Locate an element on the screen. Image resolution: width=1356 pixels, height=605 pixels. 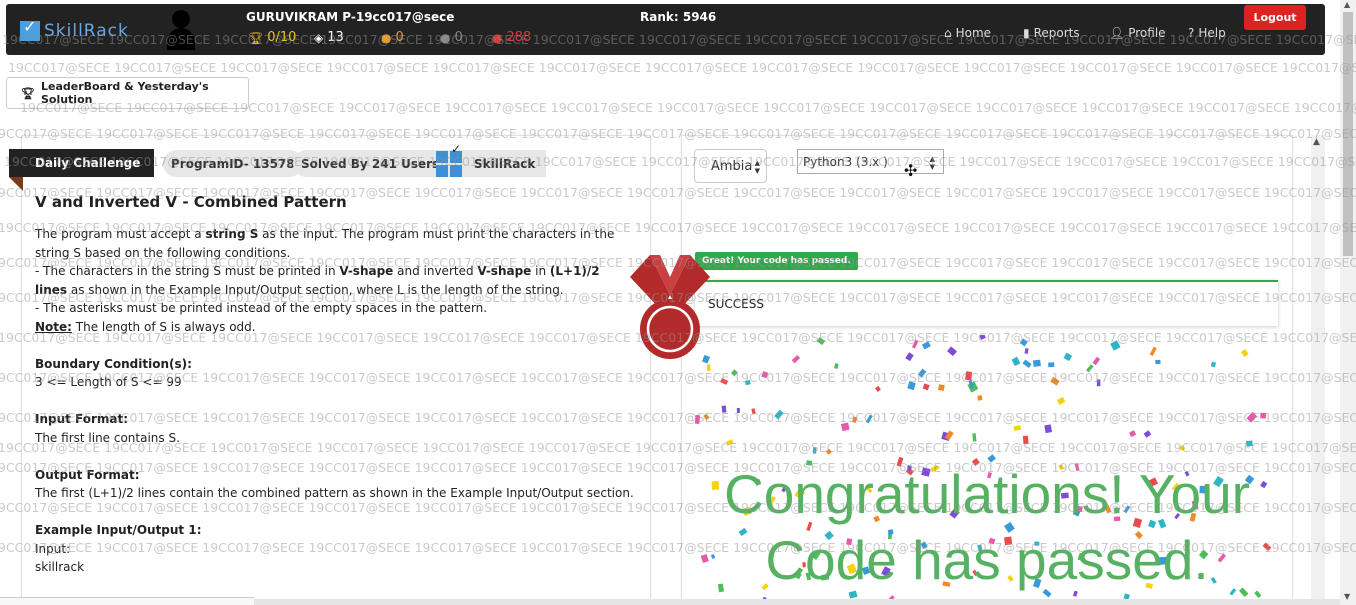
bronze-medal-icon: ● is located at coordinates (497, 37).